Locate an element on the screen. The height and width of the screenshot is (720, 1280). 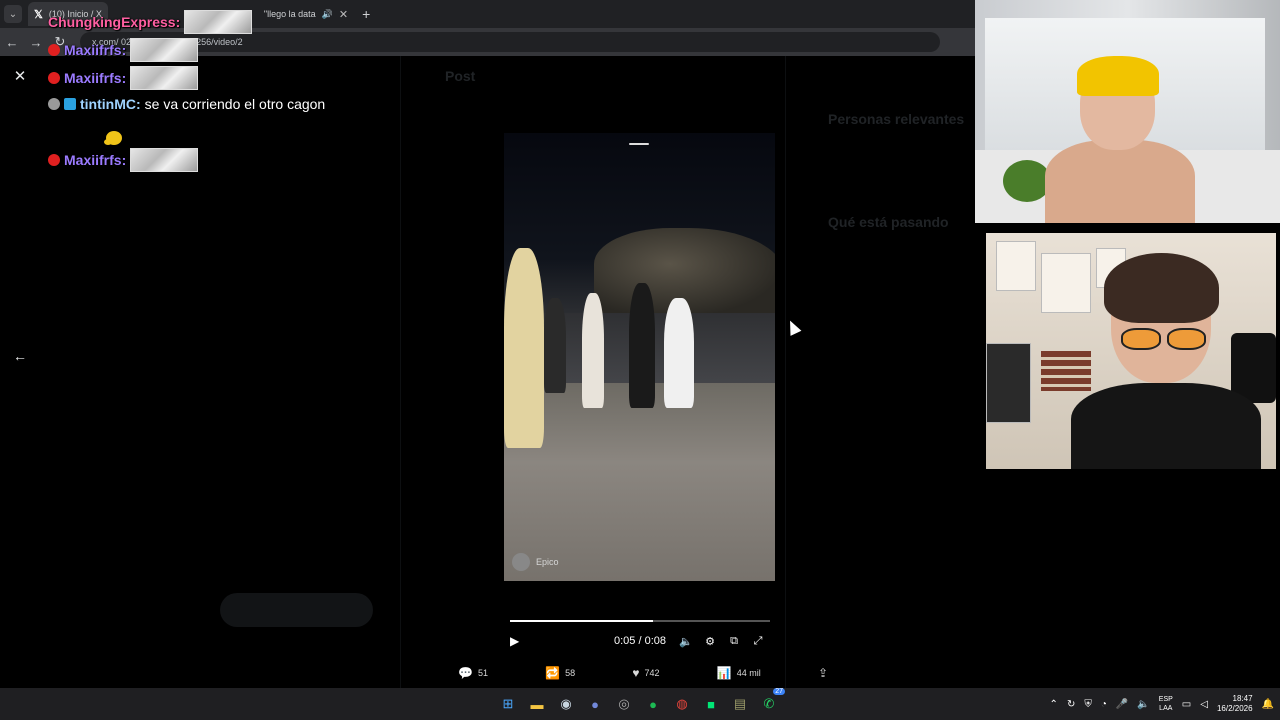
like-button: ♥ 742 is located at coordinates (645, 673).